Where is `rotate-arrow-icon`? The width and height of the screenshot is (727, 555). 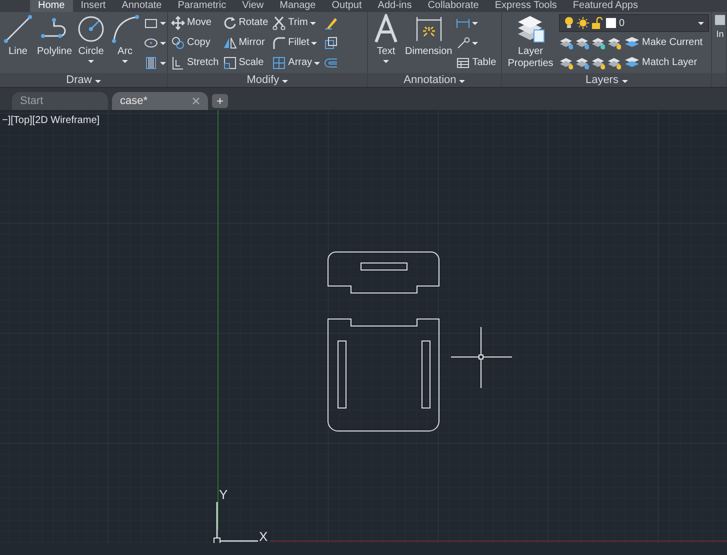
rotate-arrow-icon is located at coordinates (229, 23).